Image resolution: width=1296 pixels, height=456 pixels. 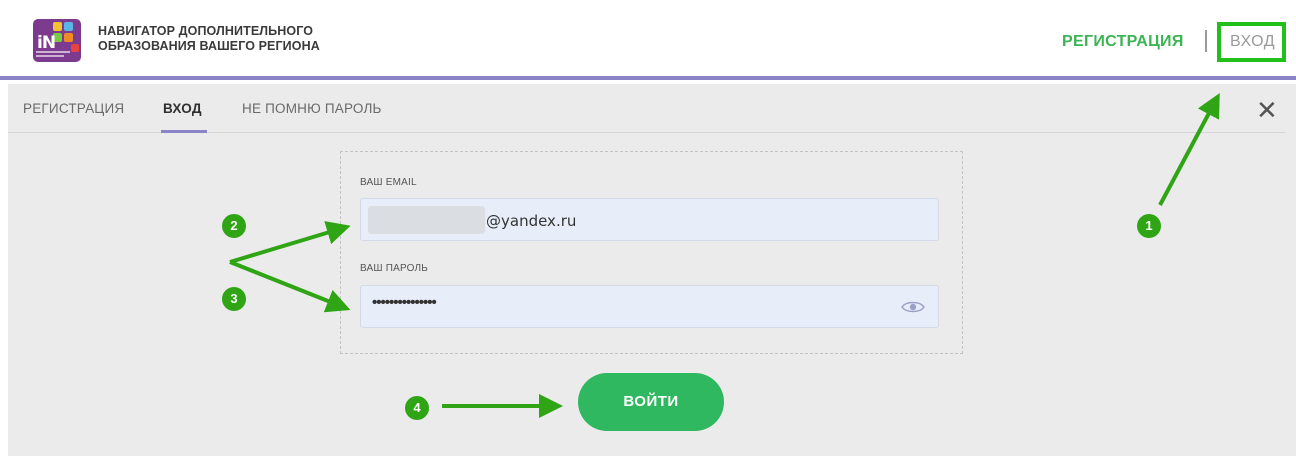 I want to click on logo-square-blue, so click(x=68, y=26).